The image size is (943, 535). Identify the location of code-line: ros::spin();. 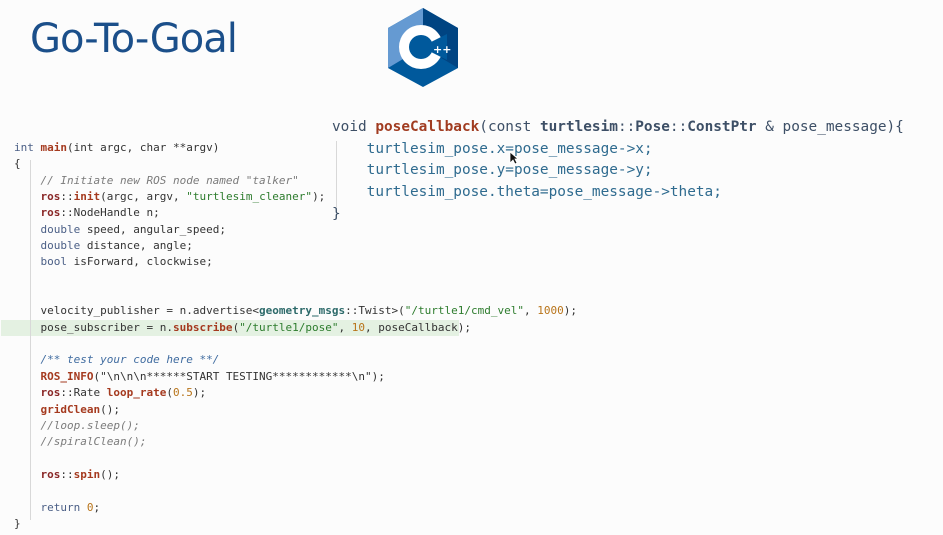
(80, 474).